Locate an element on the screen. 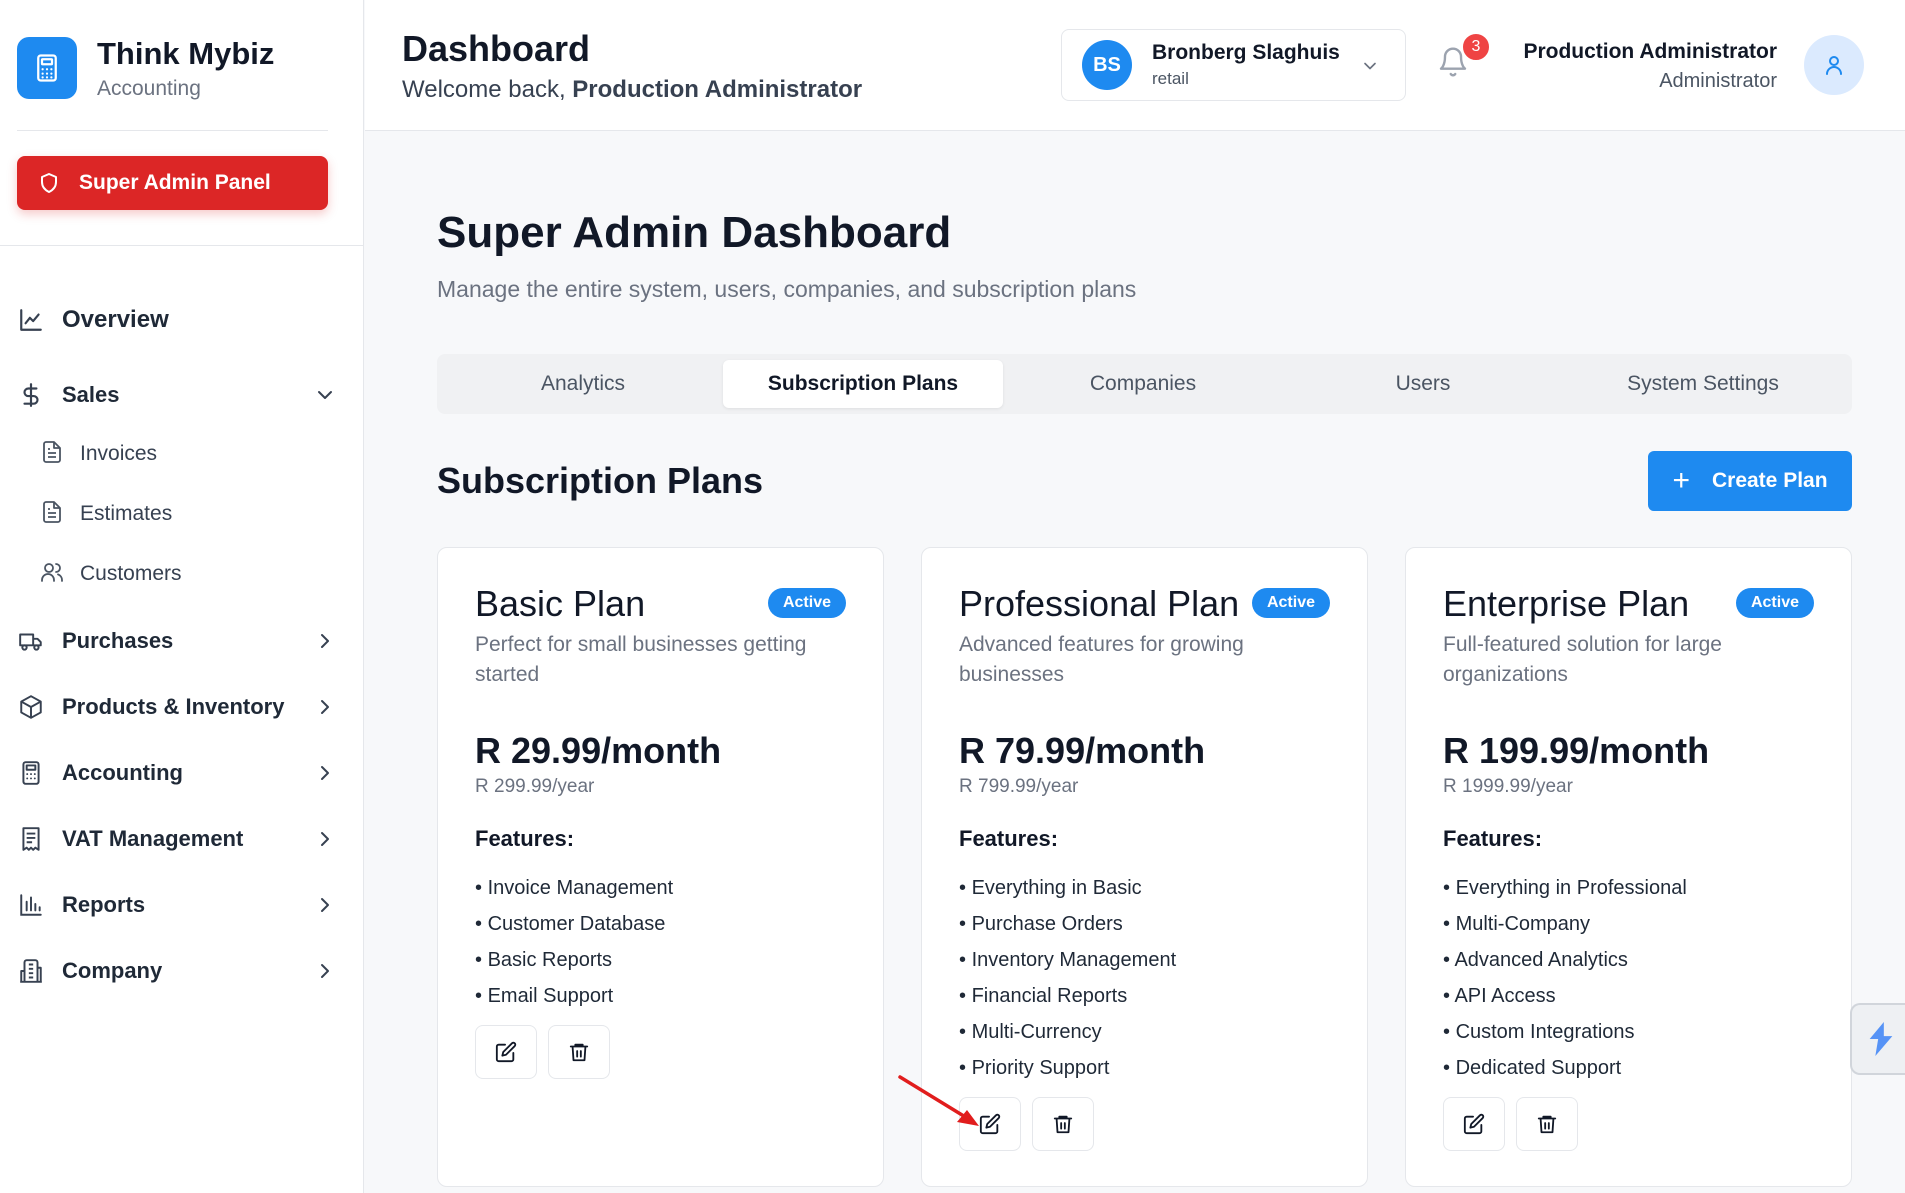 The image size is (1905, 1193). sidebar-item-sales: Sales is located at coordinates (177, 395).